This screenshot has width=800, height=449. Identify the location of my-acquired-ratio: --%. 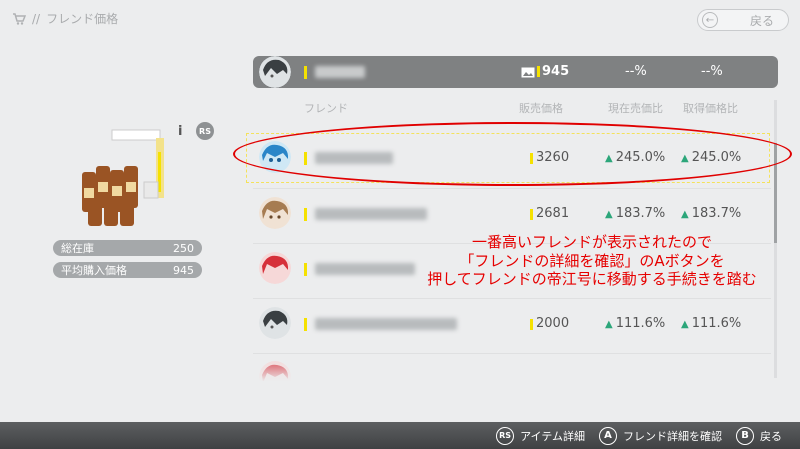
(712, 71).